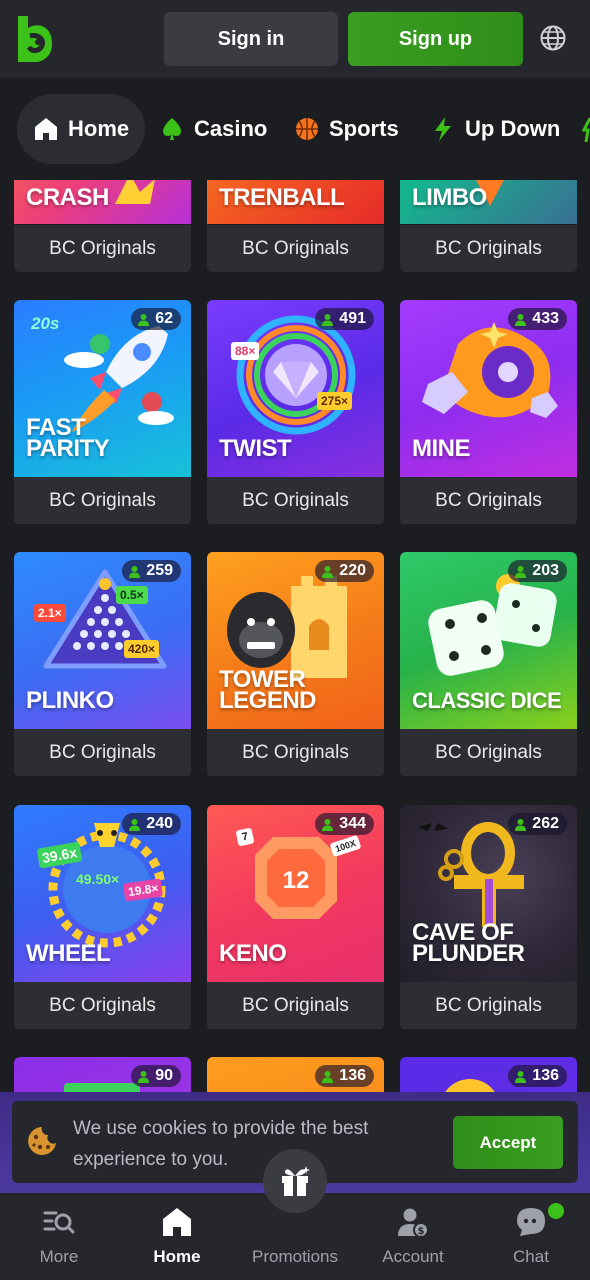 The image size is (590, 1280). What do you see at coordinates (81, 129) in the screenshot?
I see `tab-home: Home` at bounding box center [81, 129].